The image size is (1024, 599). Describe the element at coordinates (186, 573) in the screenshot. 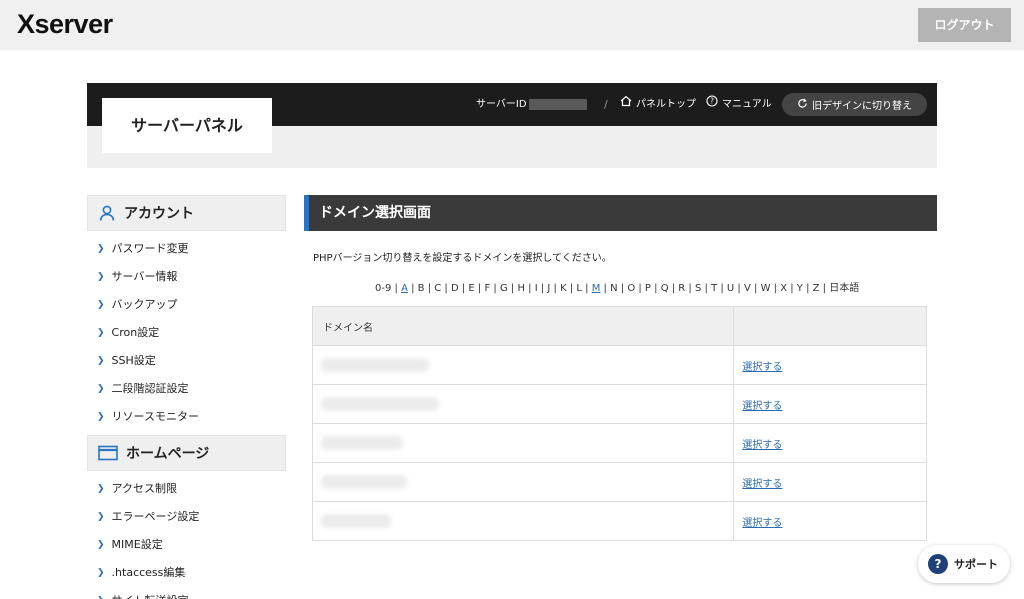

I see `sidebar-item-htaccess: ❯ .htaccess編集` at that location.